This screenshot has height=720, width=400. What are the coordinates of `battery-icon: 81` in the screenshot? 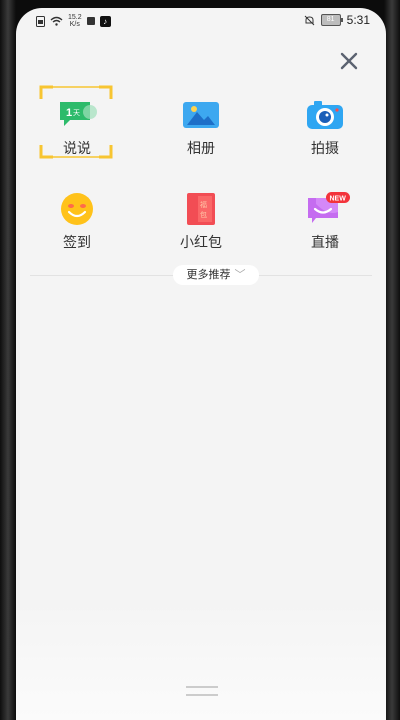 It's located at (331, 20).